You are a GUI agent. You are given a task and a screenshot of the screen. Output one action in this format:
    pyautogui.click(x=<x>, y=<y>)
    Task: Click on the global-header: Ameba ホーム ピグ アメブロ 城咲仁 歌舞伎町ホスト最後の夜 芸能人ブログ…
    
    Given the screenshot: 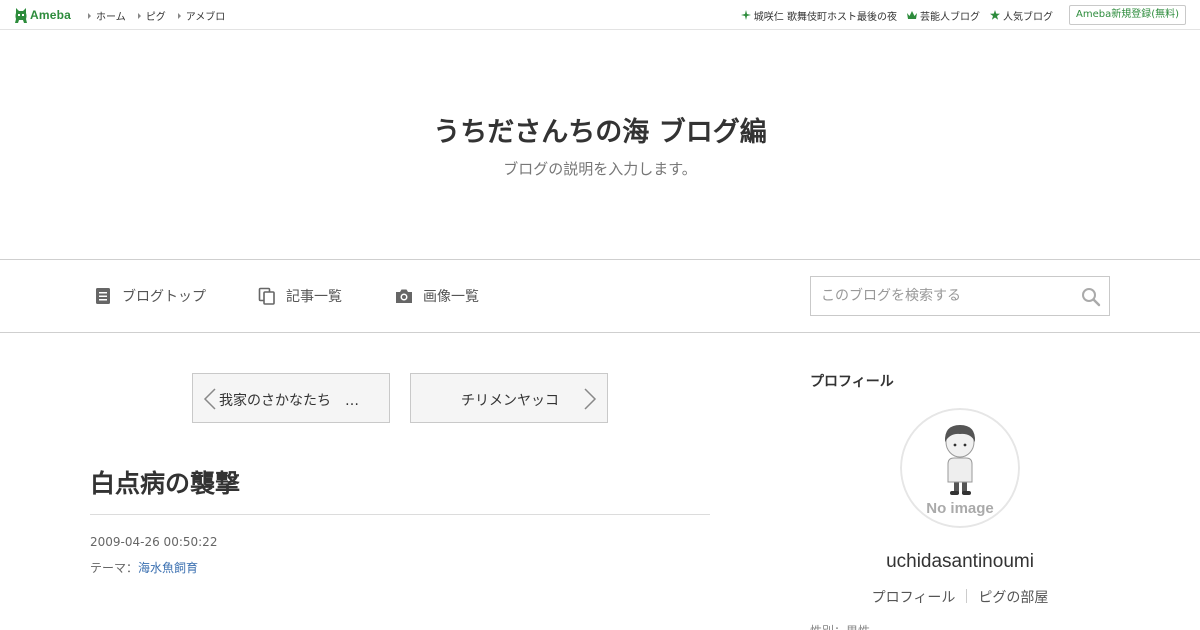 What is the action you would take?
    pyautogui.click(x=600, y=15)
    